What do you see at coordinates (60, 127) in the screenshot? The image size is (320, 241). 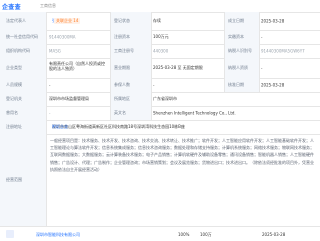 I see `nearby-companies-link: 附近企业` at bounding box center [60, 127].